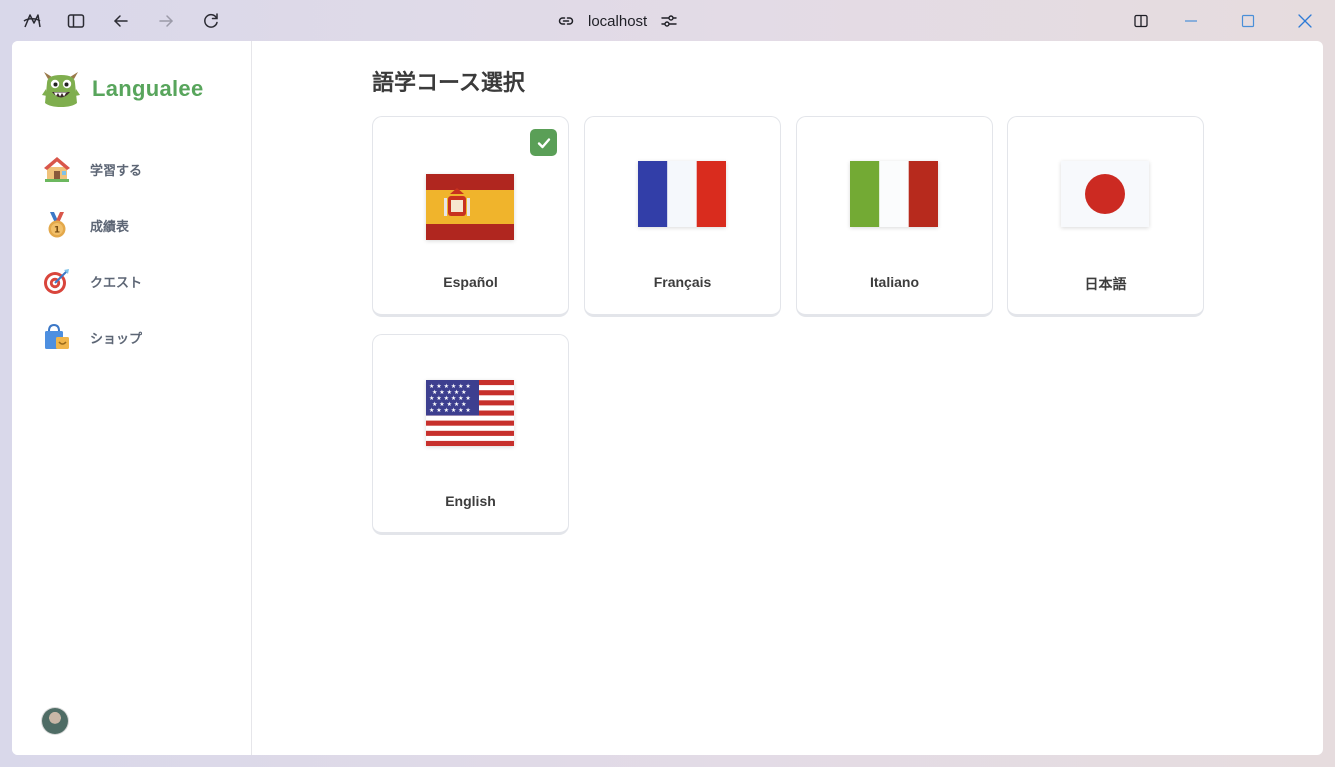 The width and height of the screenshot is (1335, 767). I want to click on sidebar-item-quests: クエスト, so click(137, 281).